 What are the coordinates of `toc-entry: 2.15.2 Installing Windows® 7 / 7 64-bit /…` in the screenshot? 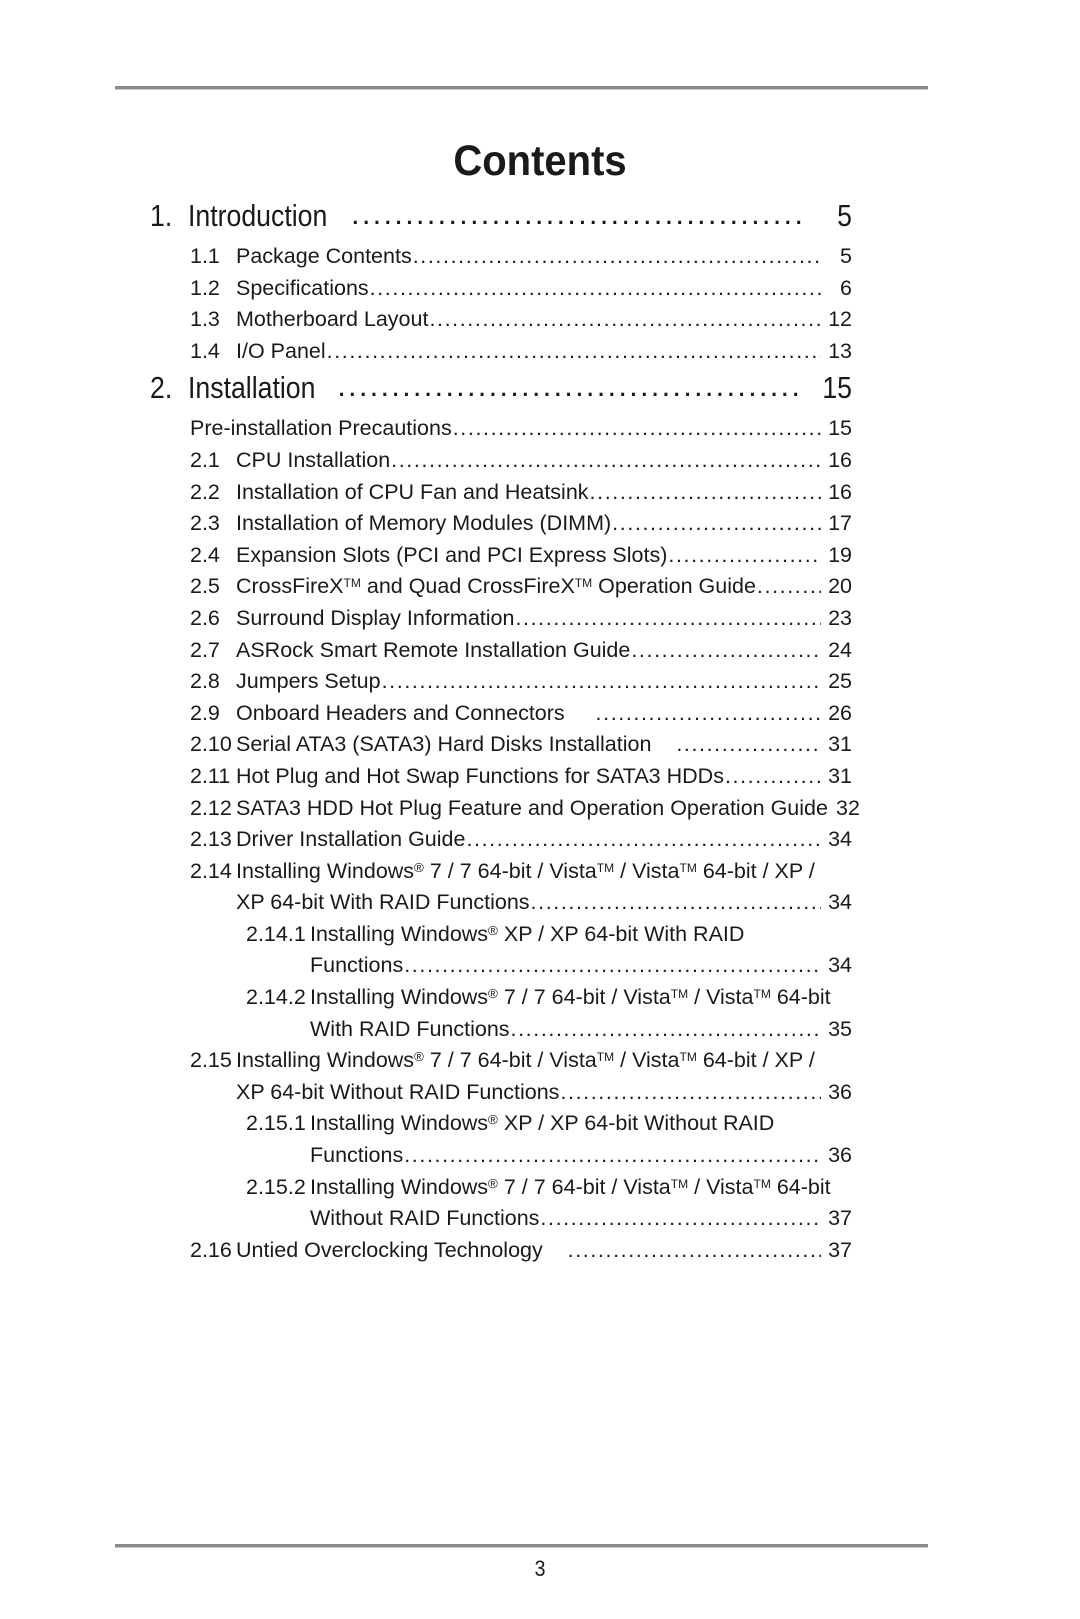 It's located at (540, 1191).